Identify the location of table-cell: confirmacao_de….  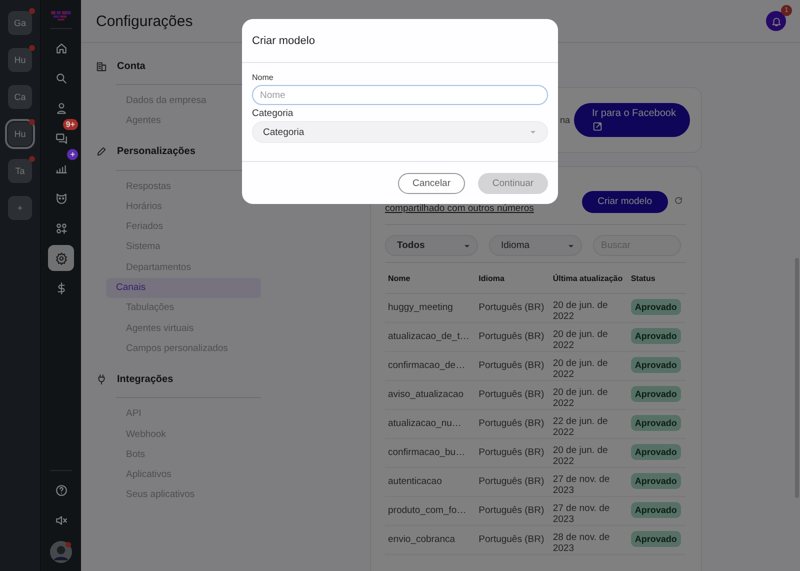
(430, 365).